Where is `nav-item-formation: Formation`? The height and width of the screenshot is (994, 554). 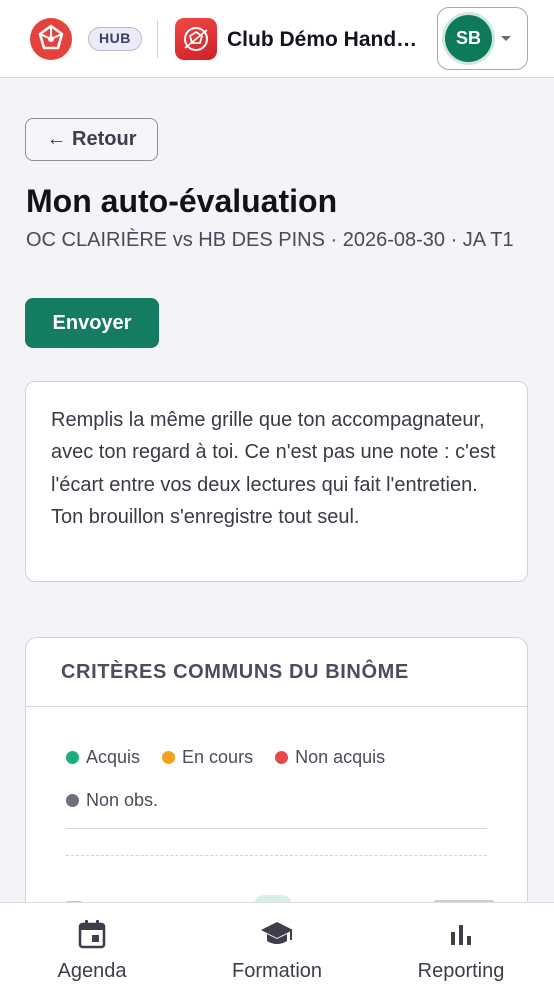 nav-item-formation: Formation is located at coordinates (277, 948).